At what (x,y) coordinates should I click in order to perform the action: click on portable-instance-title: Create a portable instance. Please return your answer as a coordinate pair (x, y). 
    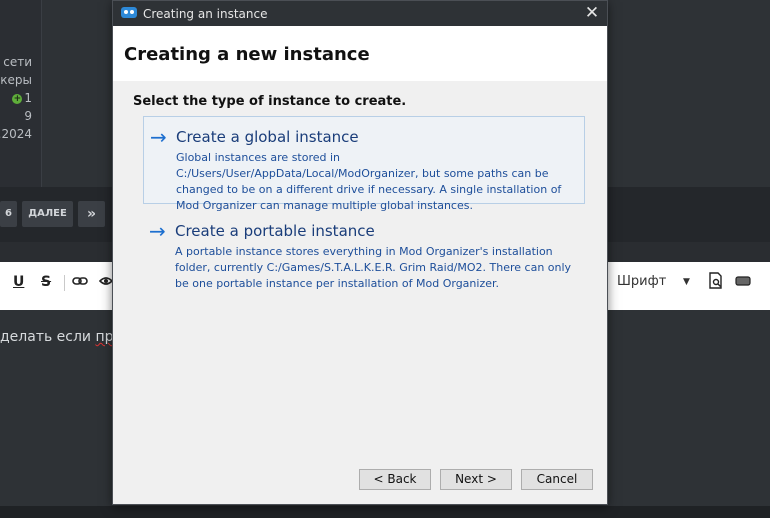
    Looking at the image, I should click on (275, 231).